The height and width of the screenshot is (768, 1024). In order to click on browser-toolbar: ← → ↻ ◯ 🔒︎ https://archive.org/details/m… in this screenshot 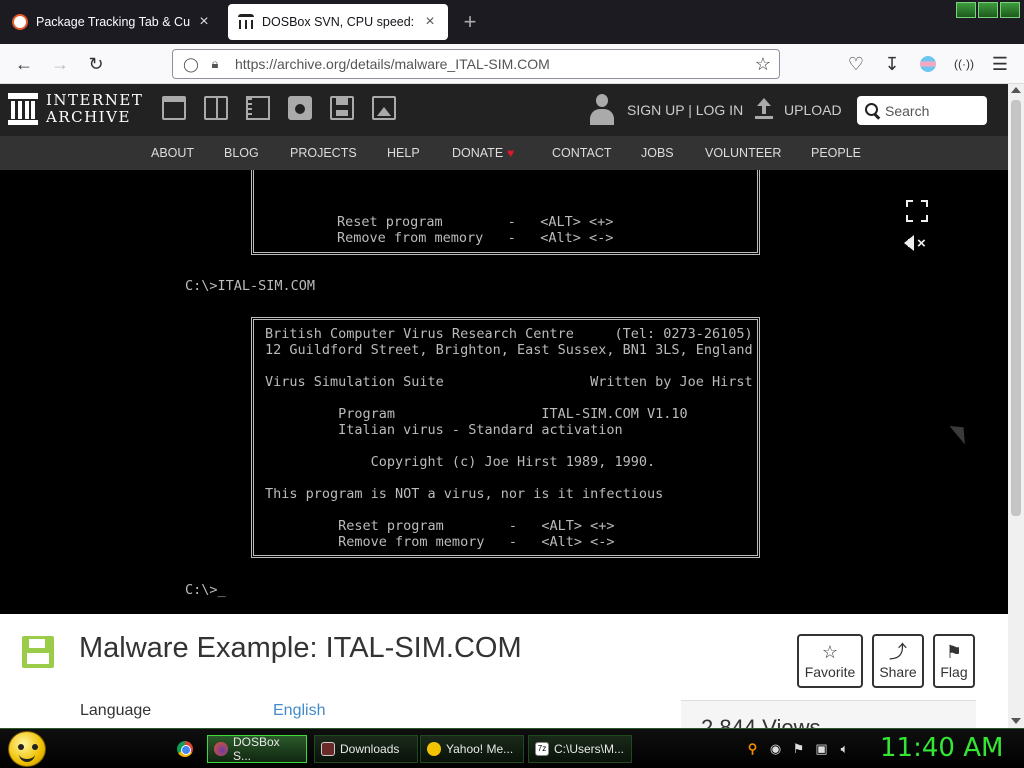, I will do `click(512, 64)`.